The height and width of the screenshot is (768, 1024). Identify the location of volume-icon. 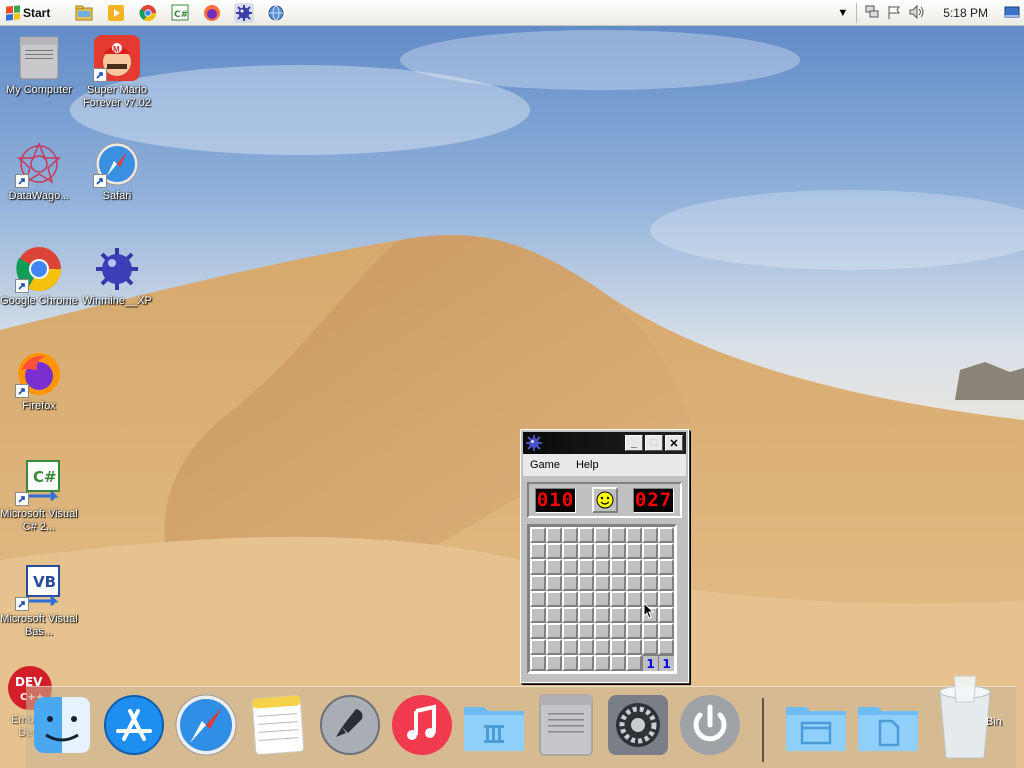
(917, 13).